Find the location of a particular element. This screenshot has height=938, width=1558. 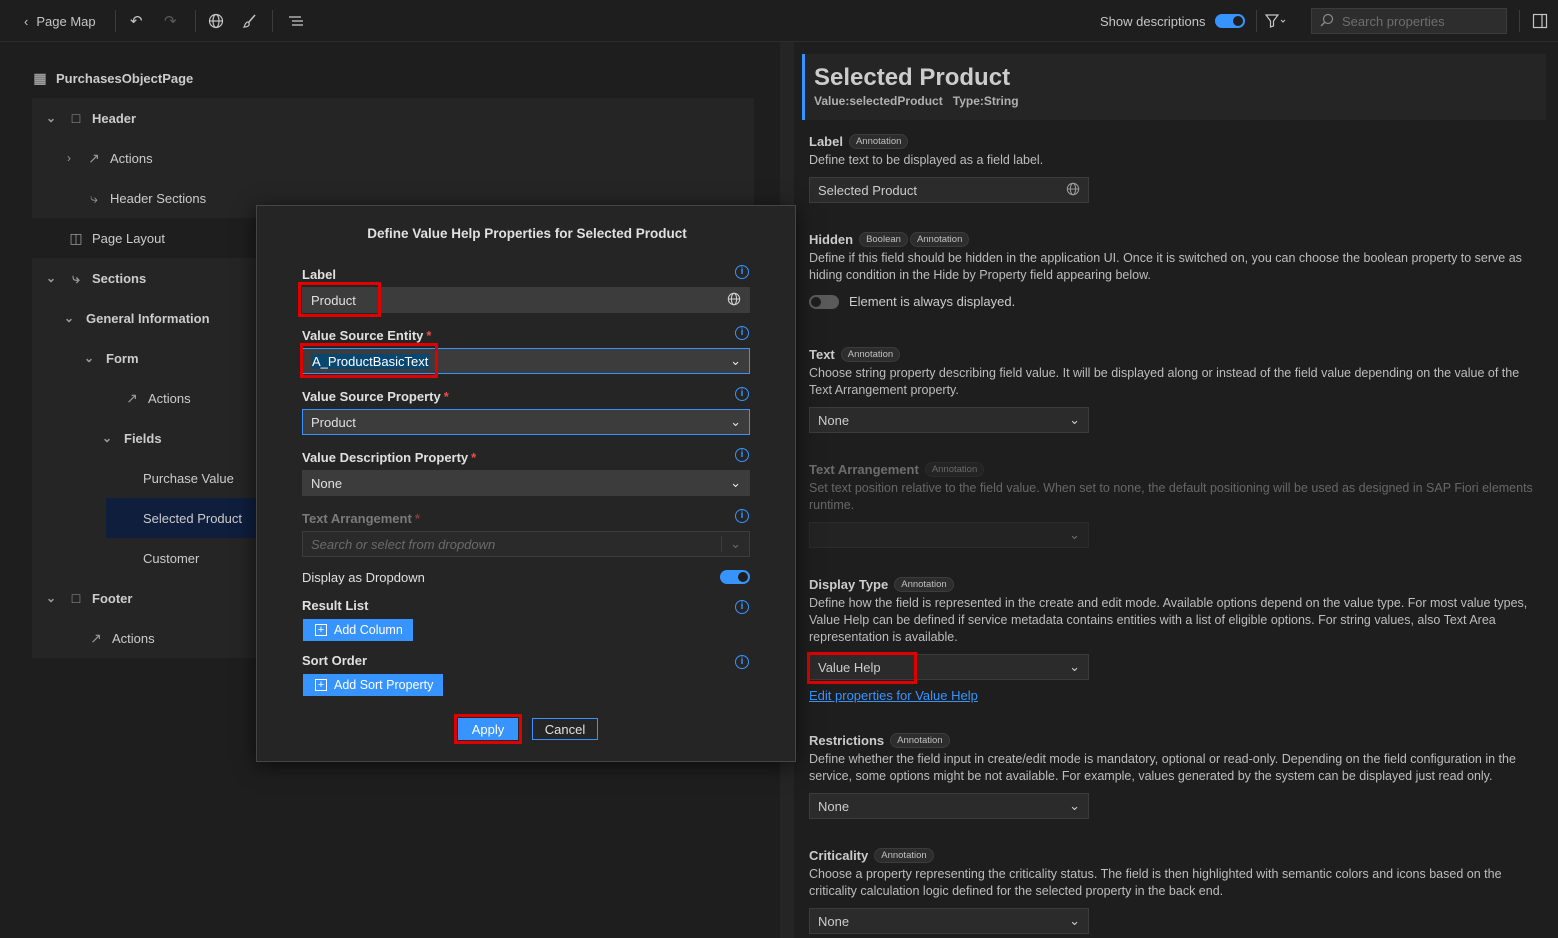

tree-item-sections: ⌄ ⤷ Sections is located at coordinates (95, 278).